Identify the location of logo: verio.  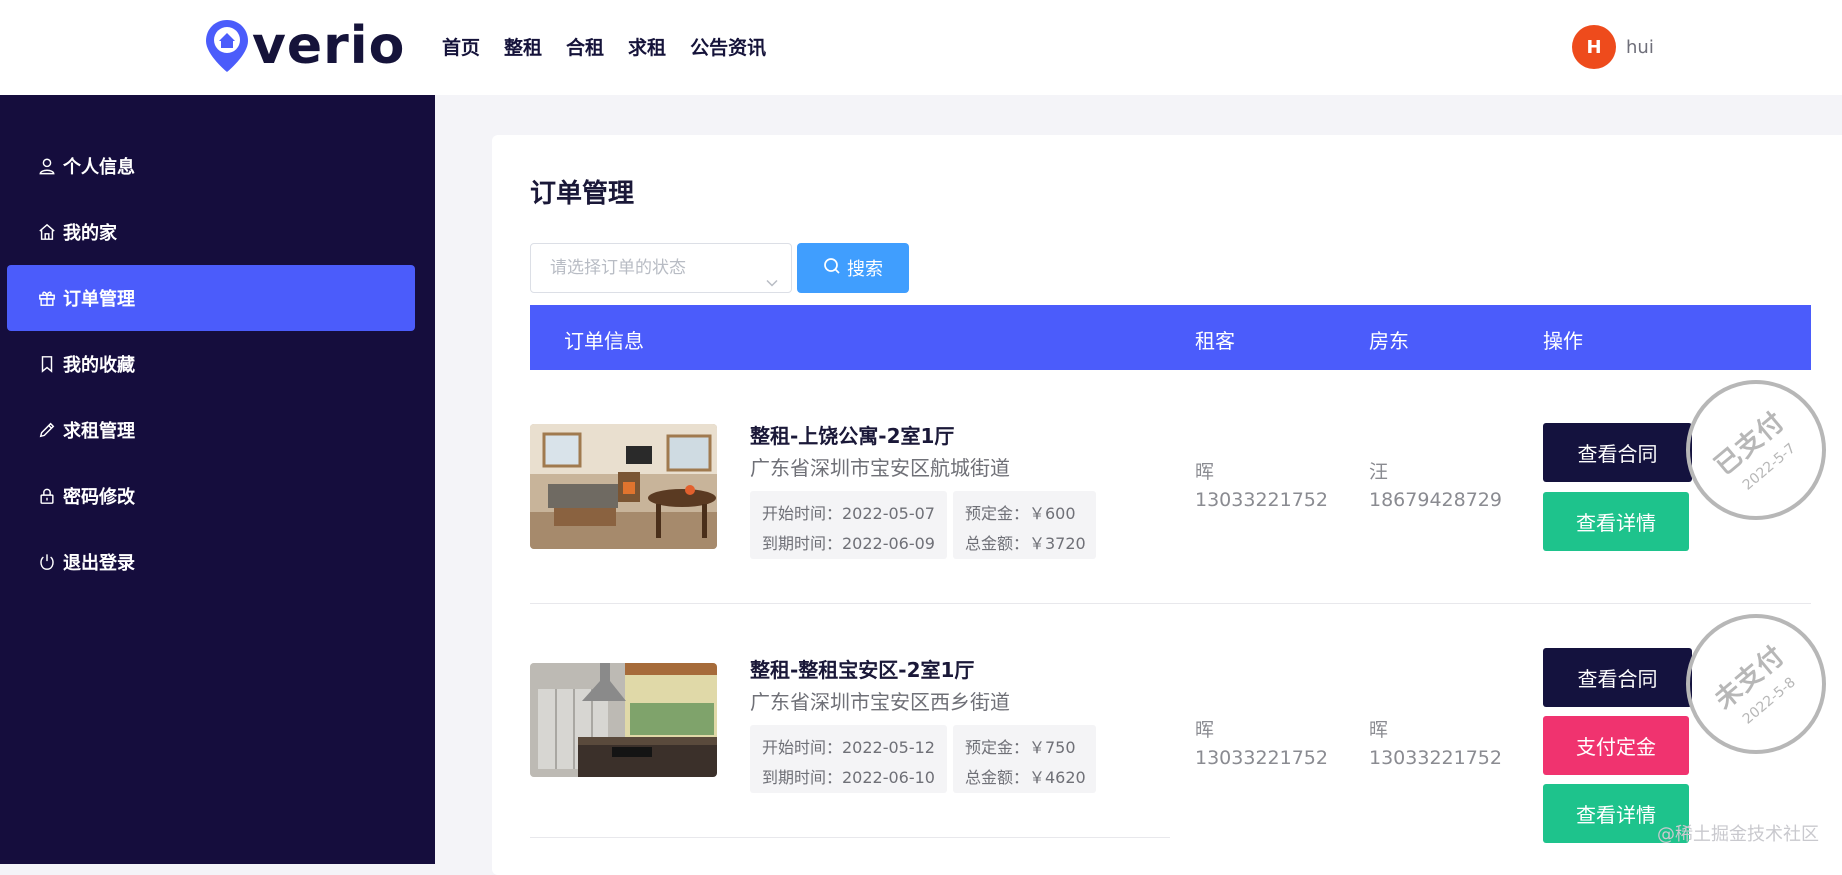
(304, 46).